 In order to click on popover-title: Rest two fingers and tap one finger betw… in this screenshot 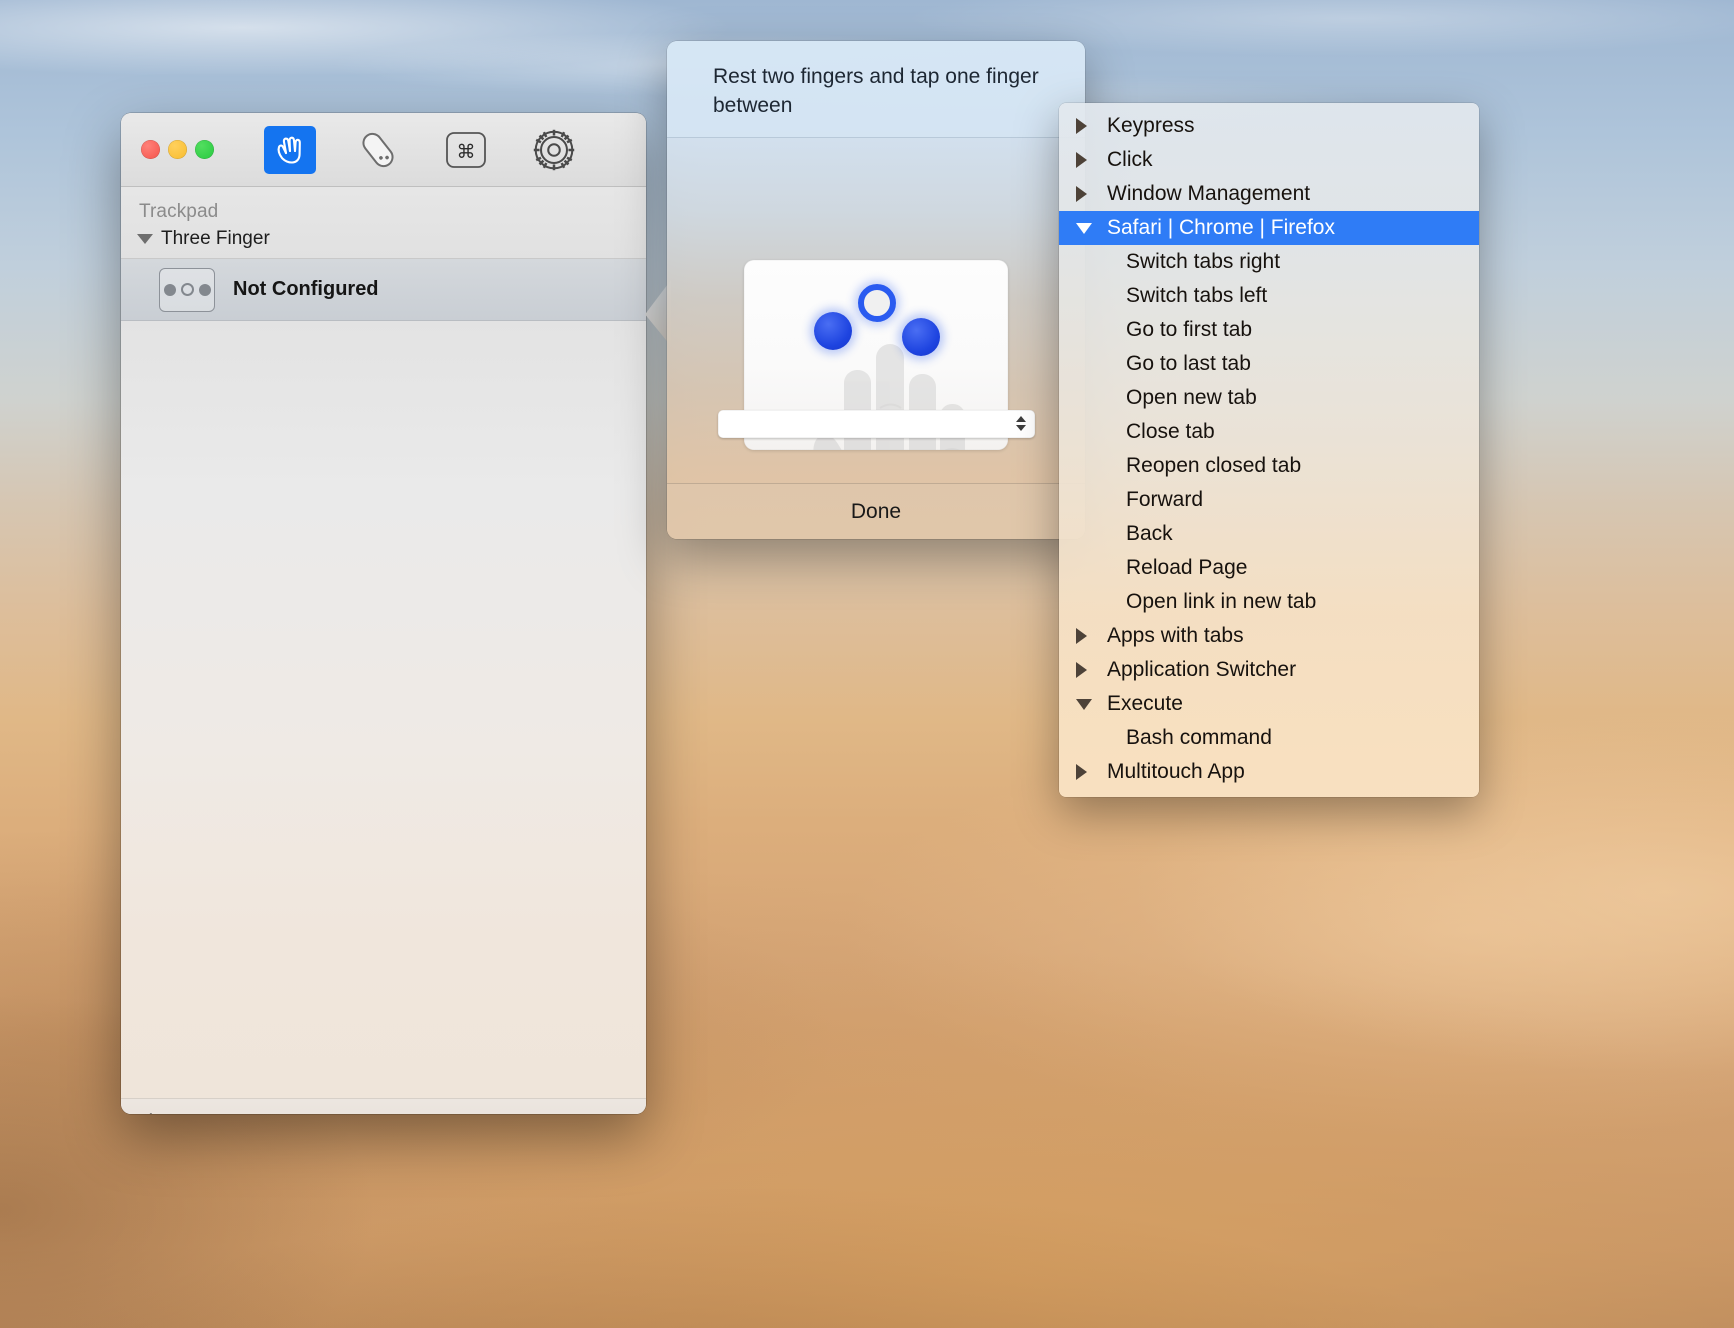, I will do `click(876, 89)`.